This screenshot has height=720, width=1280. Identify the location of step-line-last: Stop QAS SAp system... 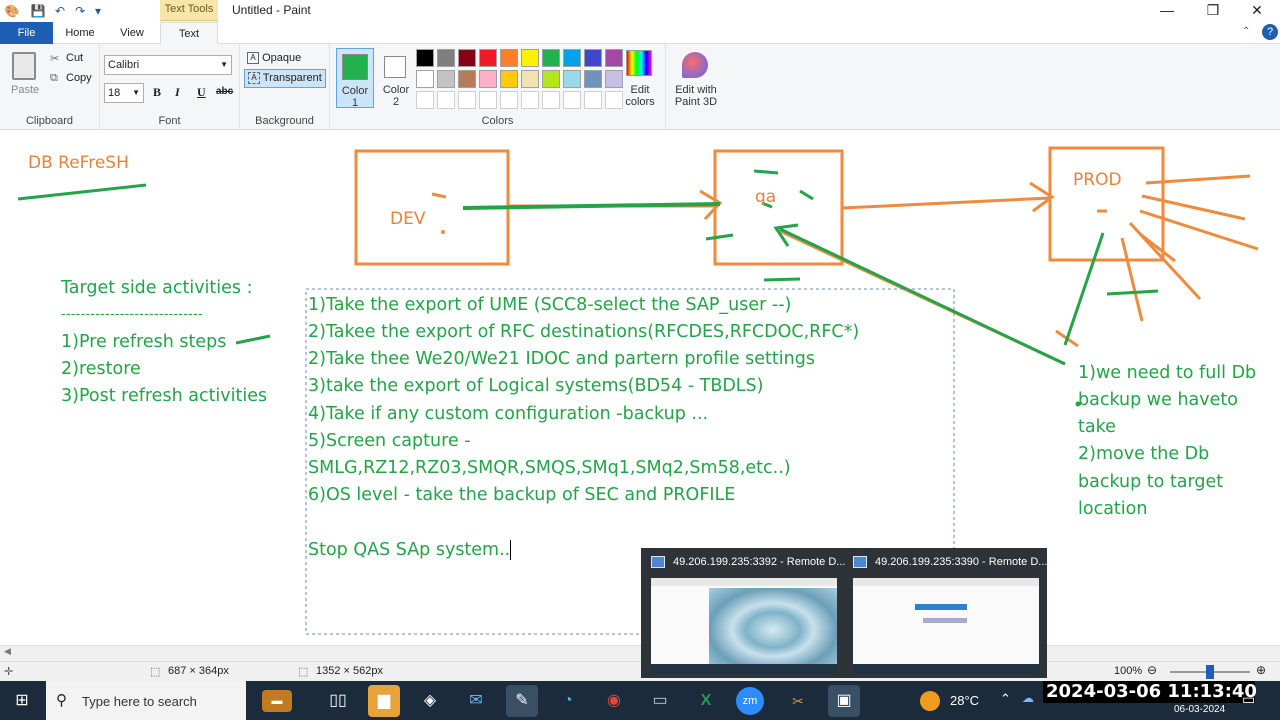
(410, 550).